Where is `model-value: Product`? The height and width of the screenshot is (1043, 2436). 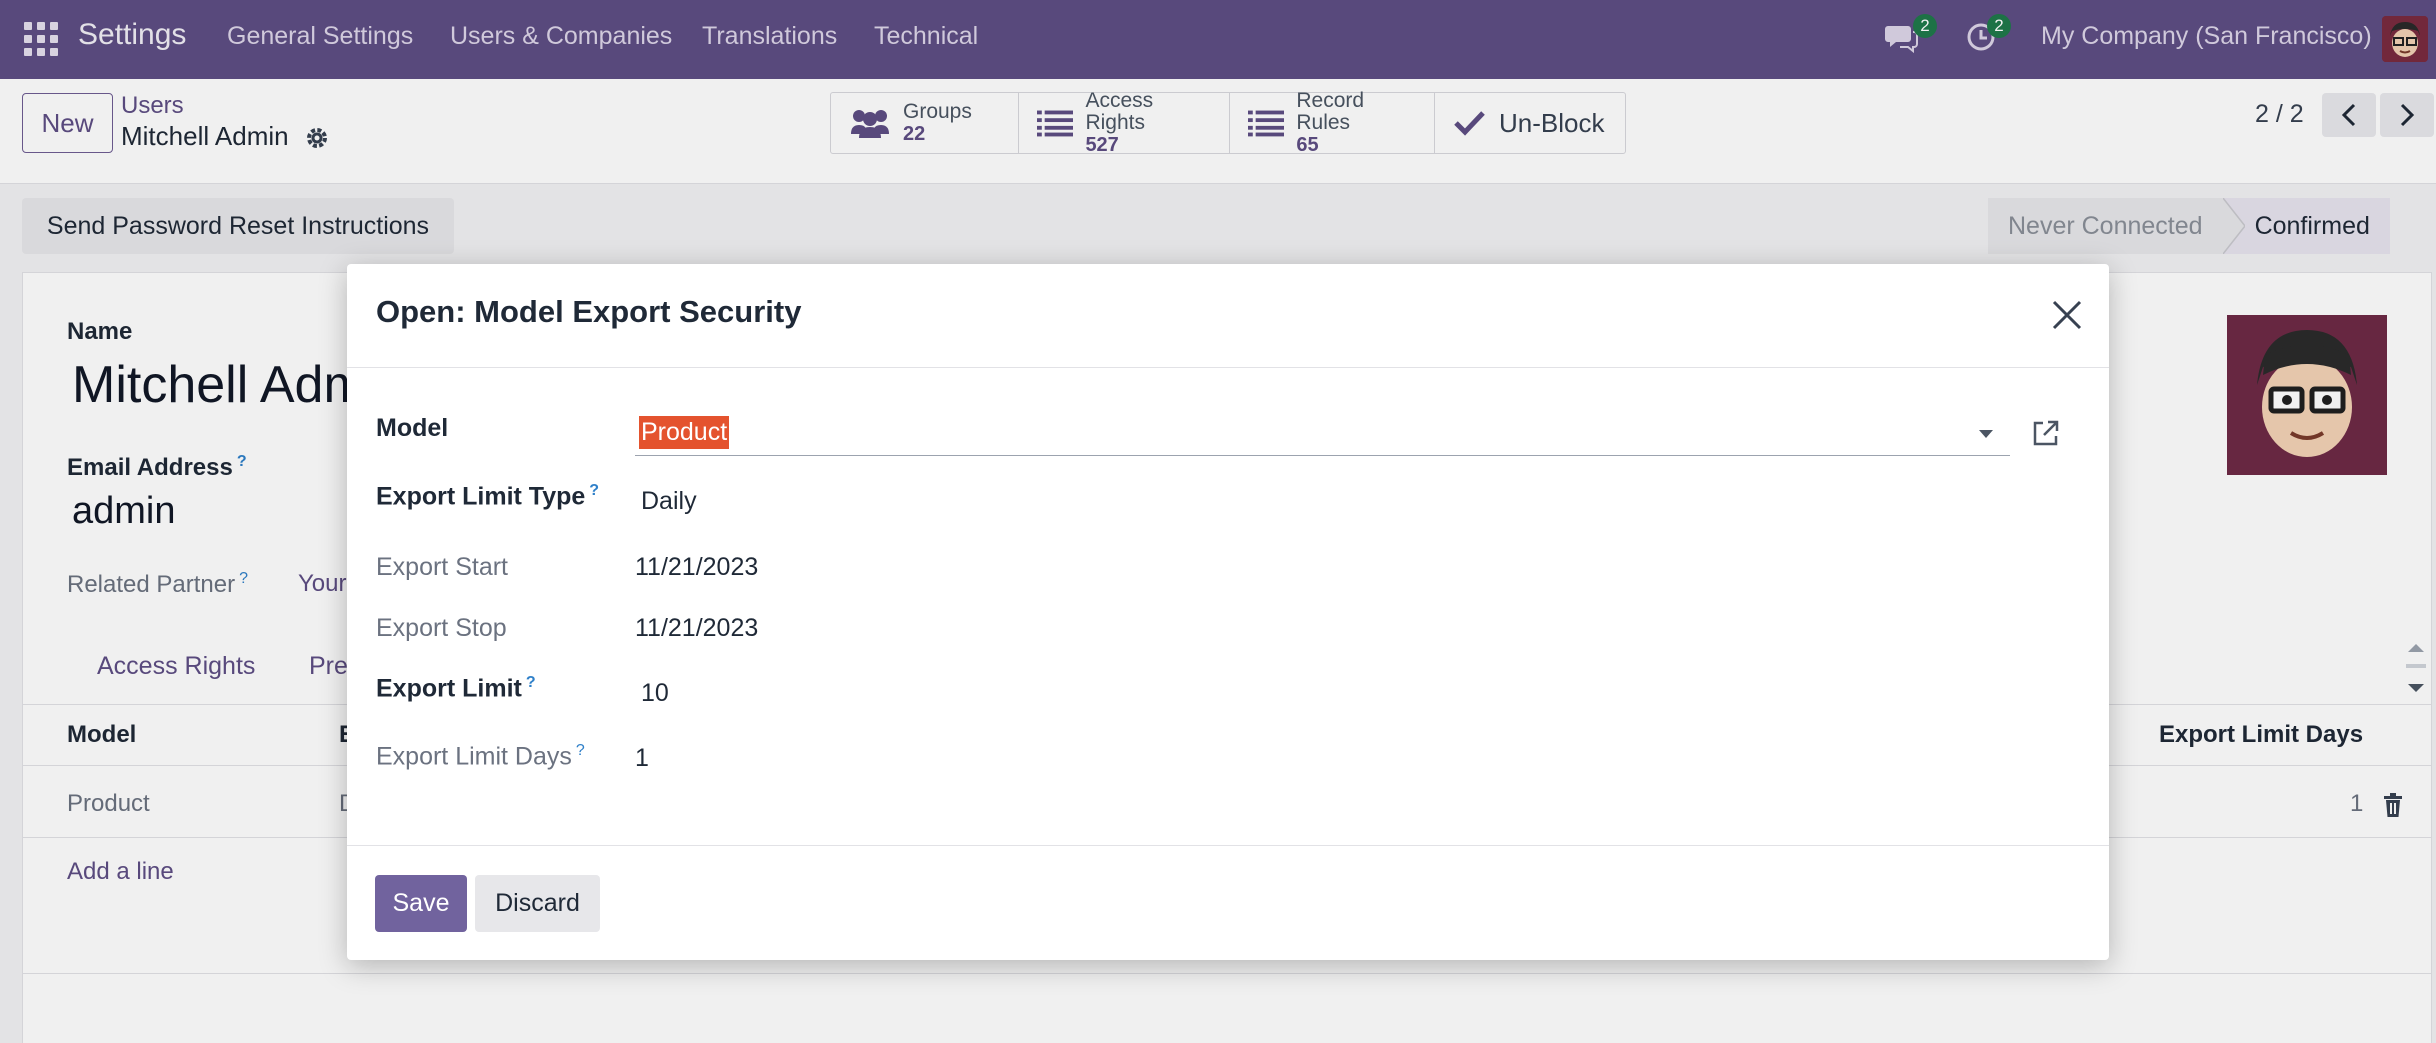 model-value: Product is located at coordinates (684, 432).